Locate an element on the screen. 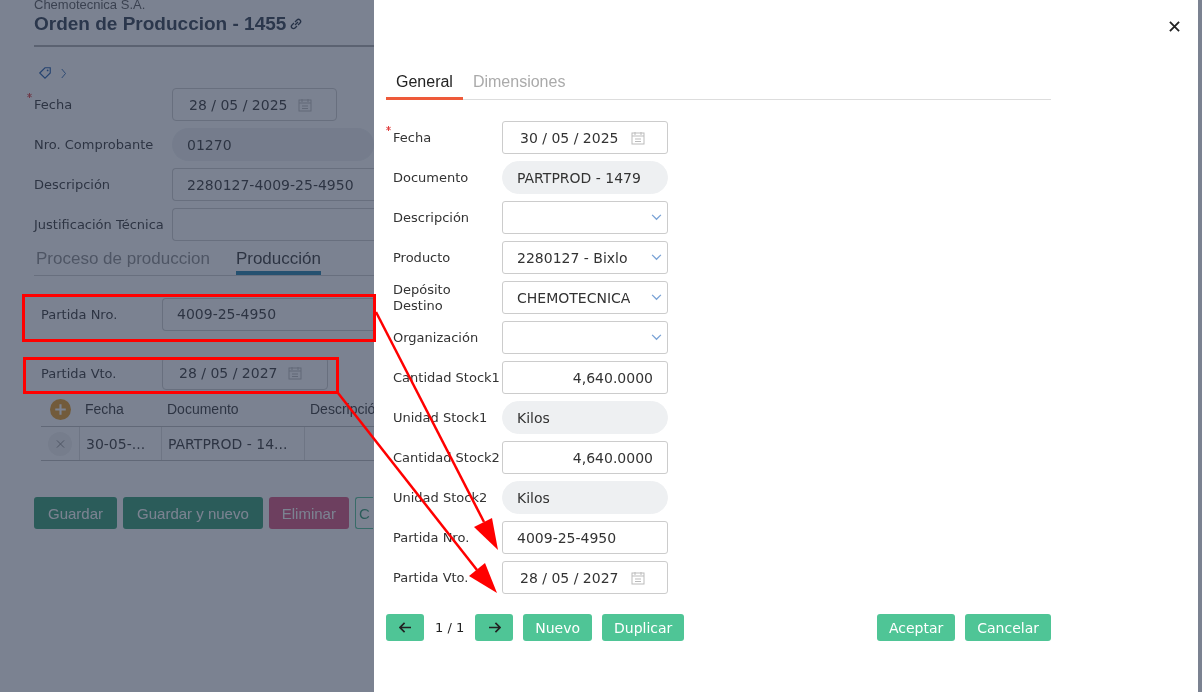  action-button: Duplicar is located at coordinates (643, 627).